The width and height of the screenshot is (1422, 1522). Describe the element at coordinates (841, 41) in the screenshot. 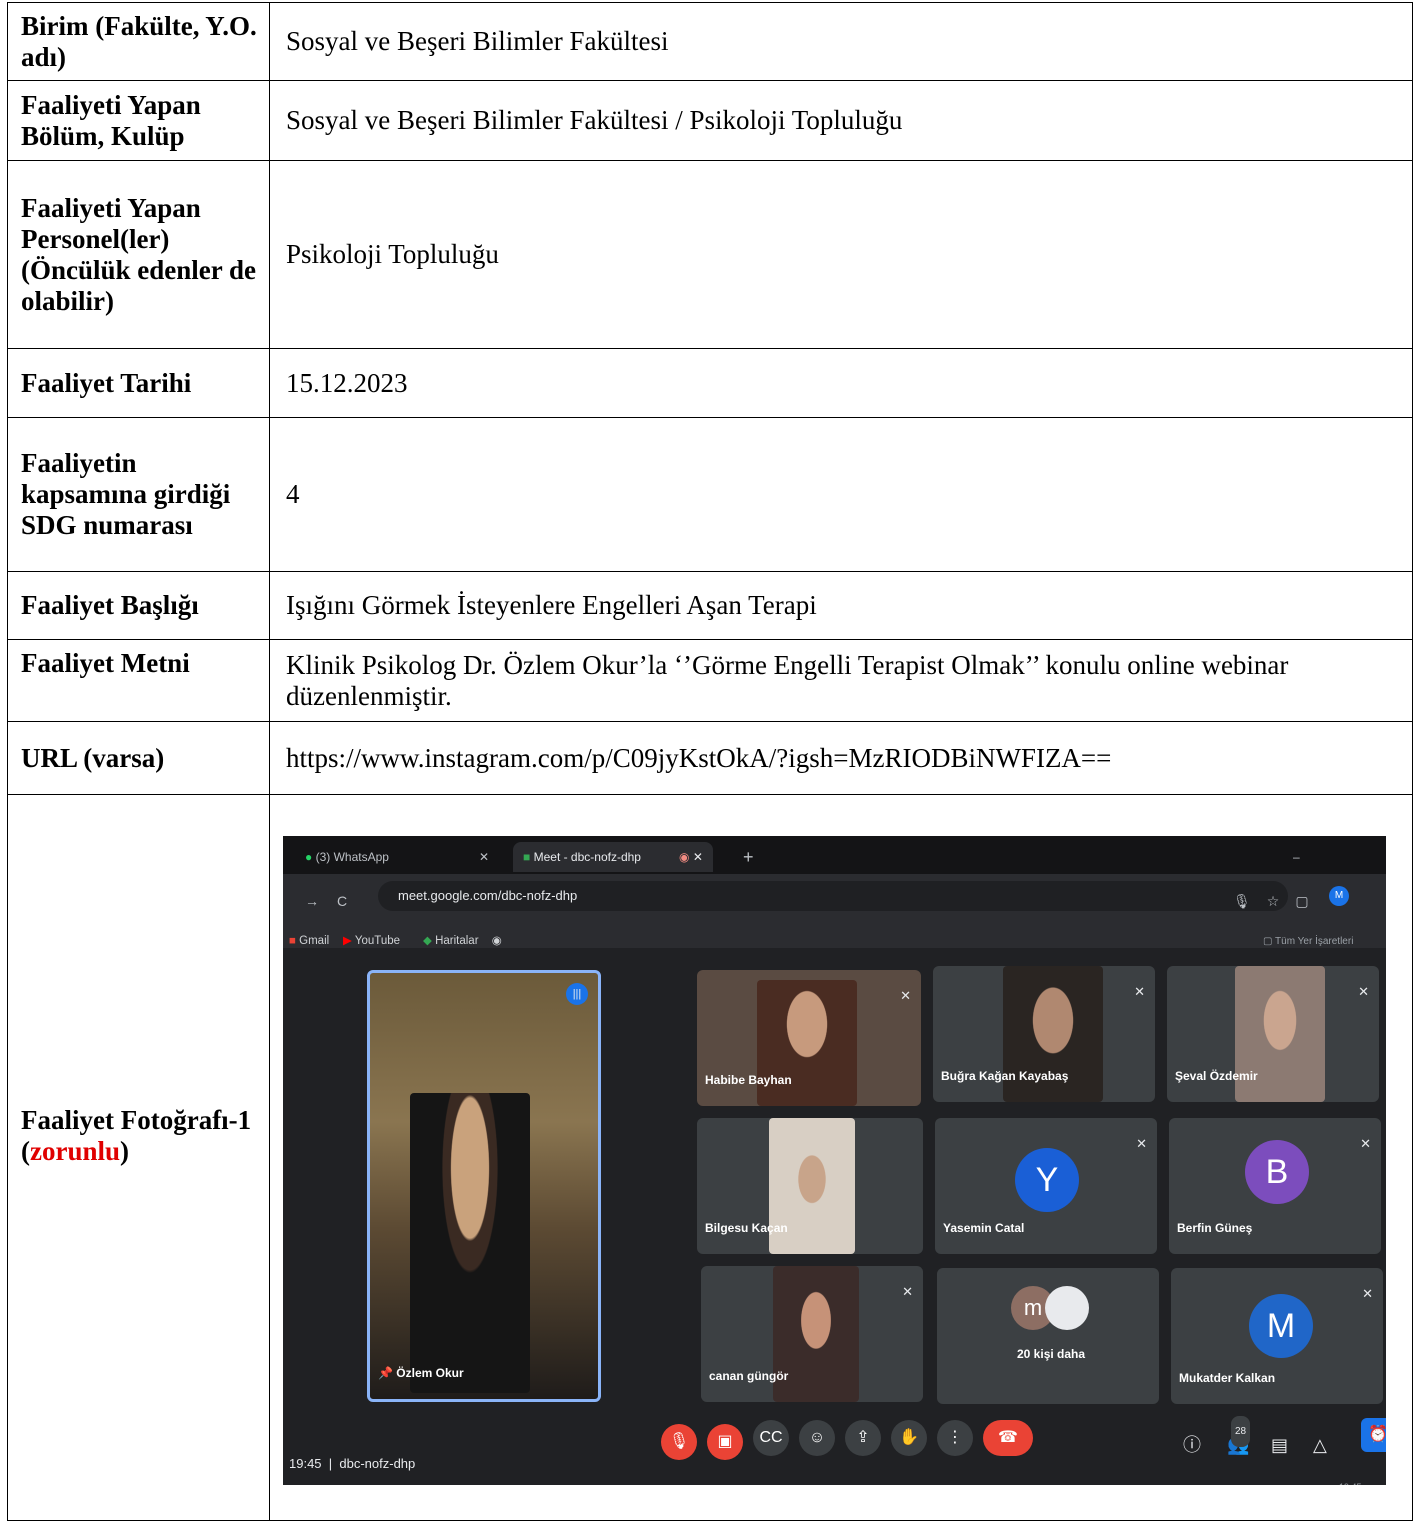

I see `row-value: Sosyal ve Beşeri Bilimler Fakültesi` at that location.